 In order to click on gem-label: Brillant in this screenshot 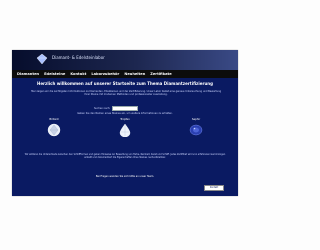, I will do `click(54, 119)`.